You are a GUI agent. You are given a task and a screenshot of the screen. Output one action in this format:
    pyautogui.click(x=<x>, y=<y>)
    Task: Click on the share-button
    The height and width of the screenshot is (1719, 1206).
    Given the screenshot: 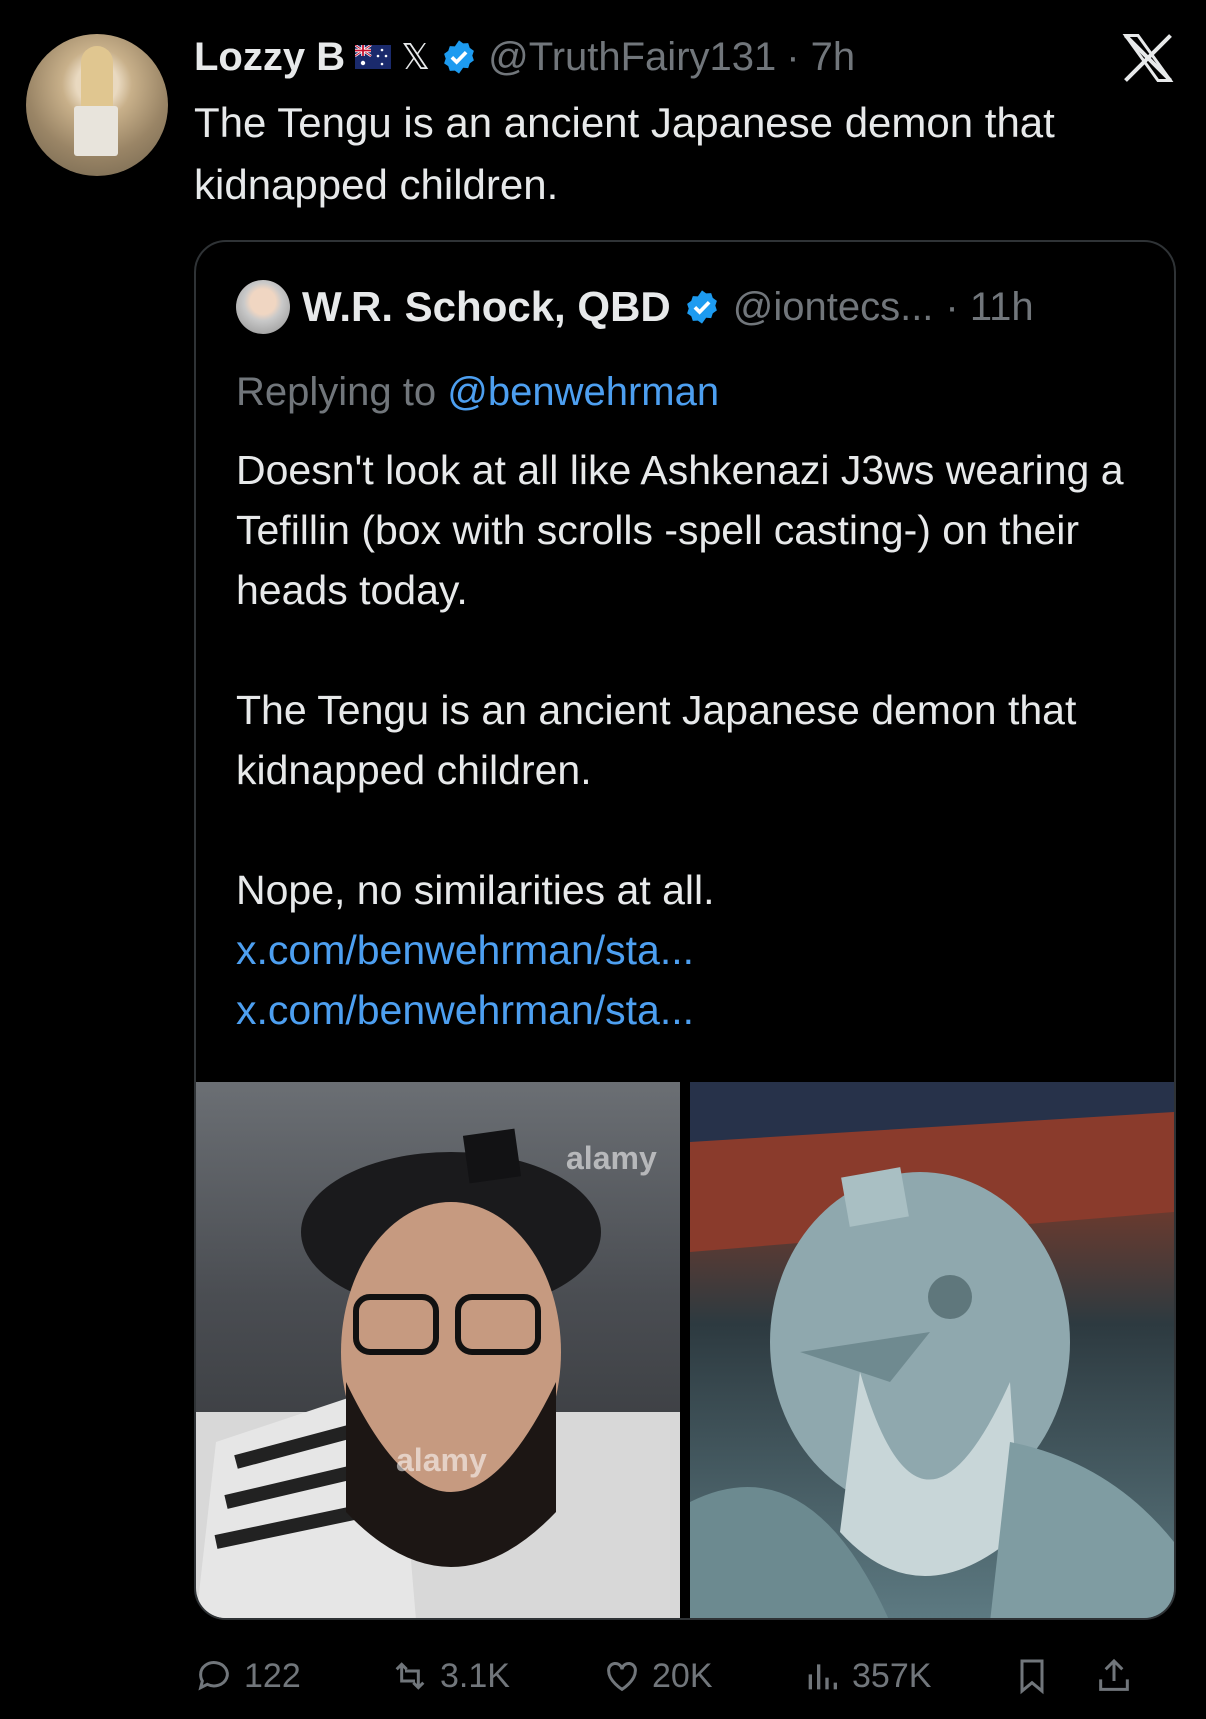 What is the action you would take?
    pyautogui.click(x=1119, y=1676)
    